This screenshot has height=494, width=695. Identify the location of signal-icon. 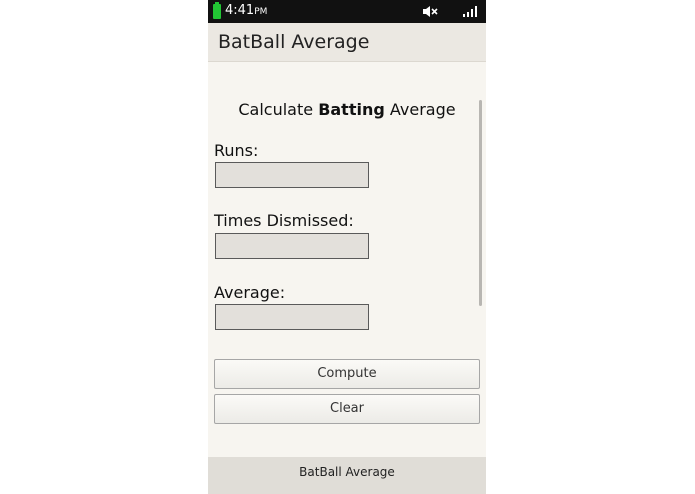
(470, 11).